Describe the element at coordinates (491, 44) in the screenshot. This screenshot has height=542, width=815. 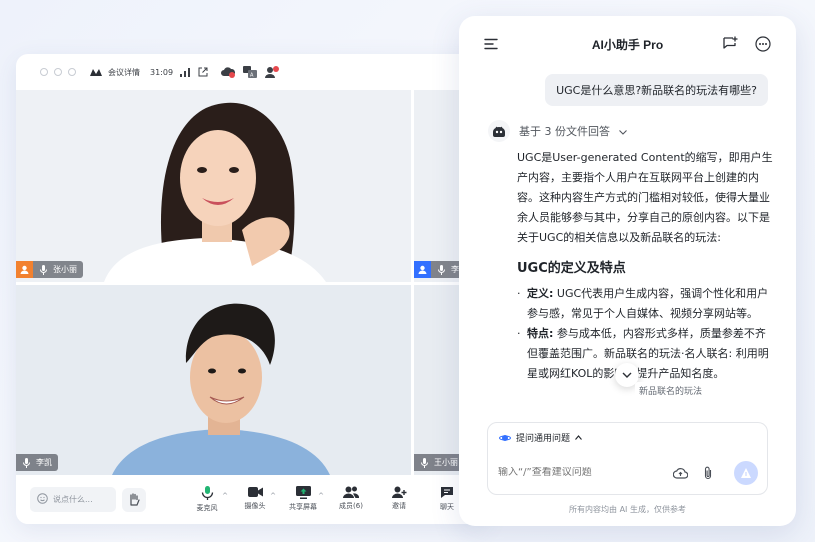
I see `menu-icon` at that location.